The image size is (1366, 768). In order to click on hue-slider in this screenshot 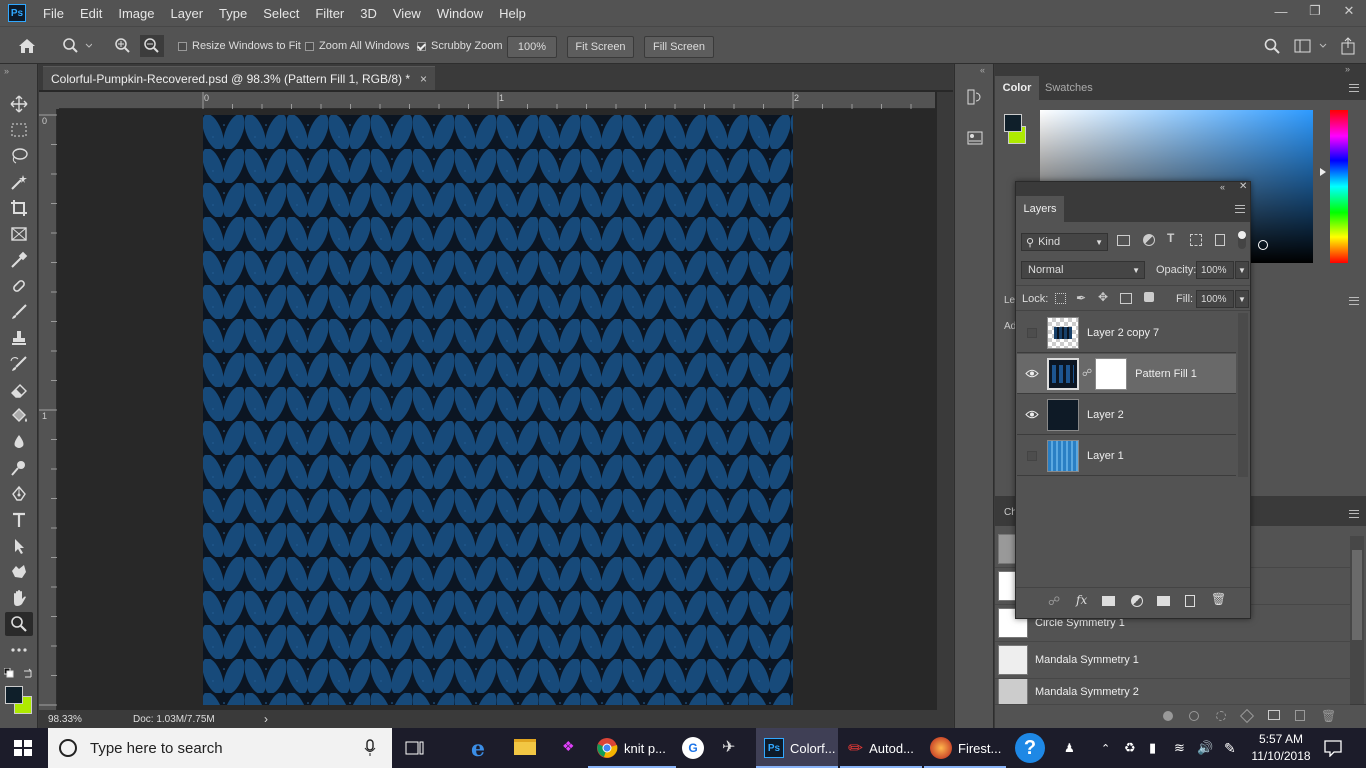, I will do `click(1339, 186)`.